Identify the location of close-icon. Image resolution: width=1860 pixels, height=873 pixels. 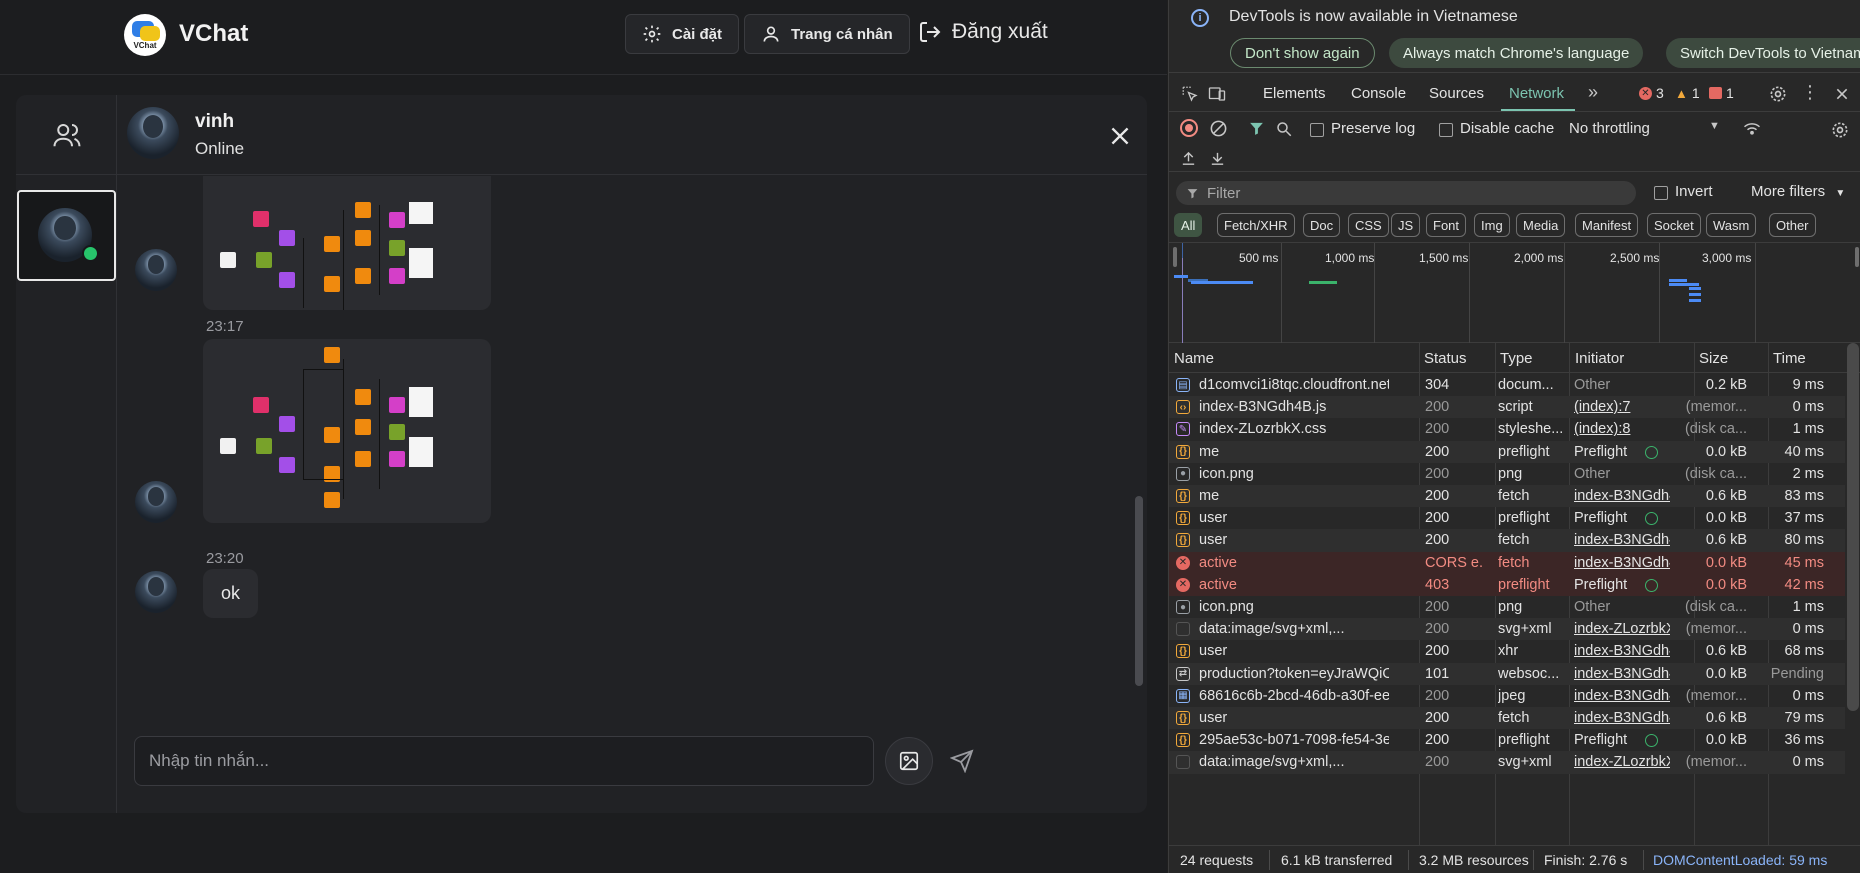
(1120, 136).